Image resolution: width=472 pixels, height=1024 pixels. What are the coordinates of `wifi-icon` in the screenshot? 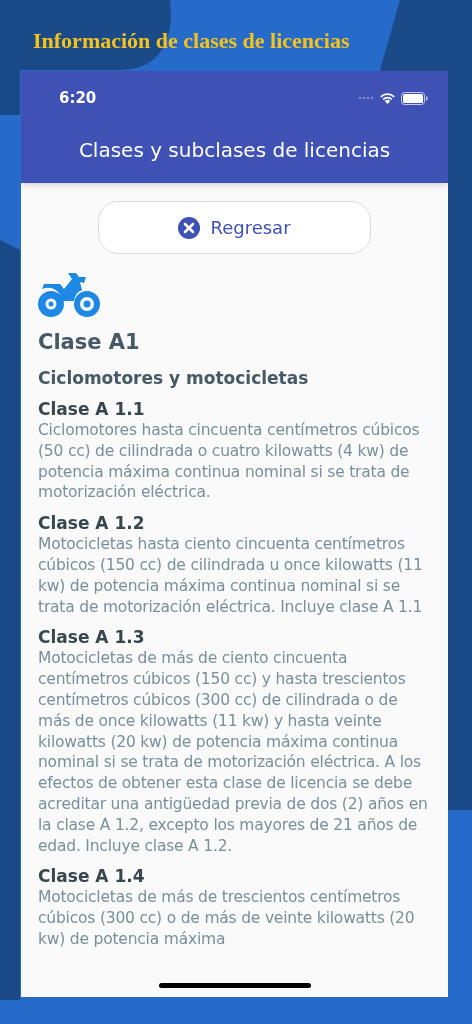 It's located at (387, 98).